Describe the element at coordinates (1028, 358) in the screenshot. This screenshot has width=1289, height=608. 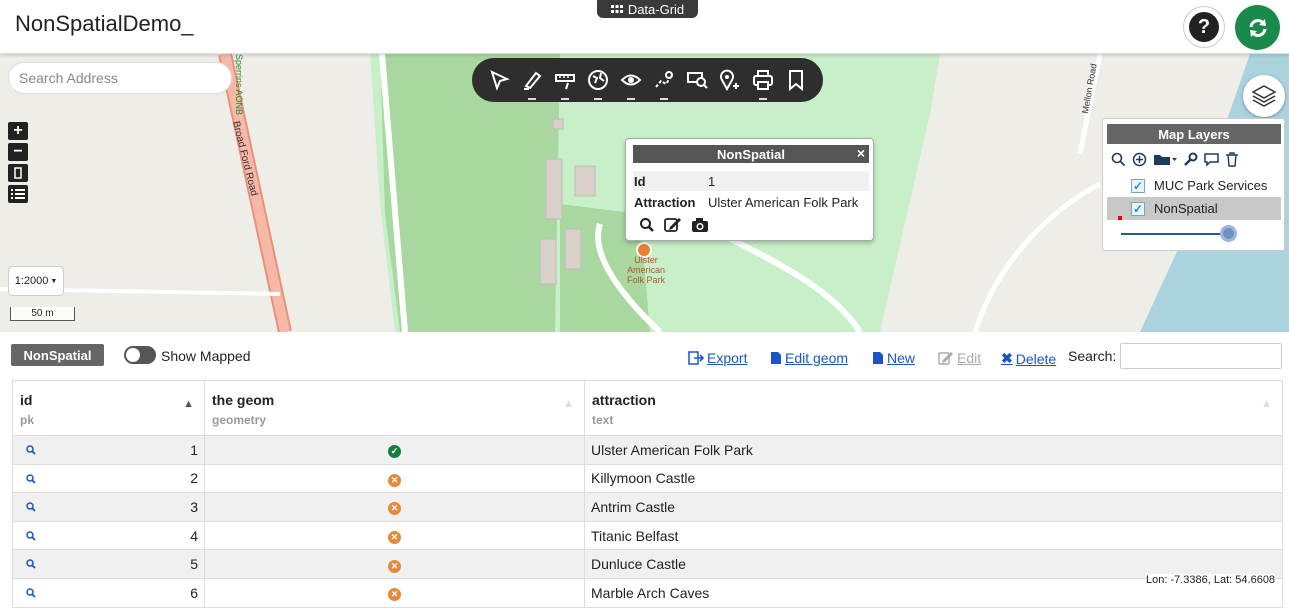
I see `delete-button: ✖ Delete` at that location.